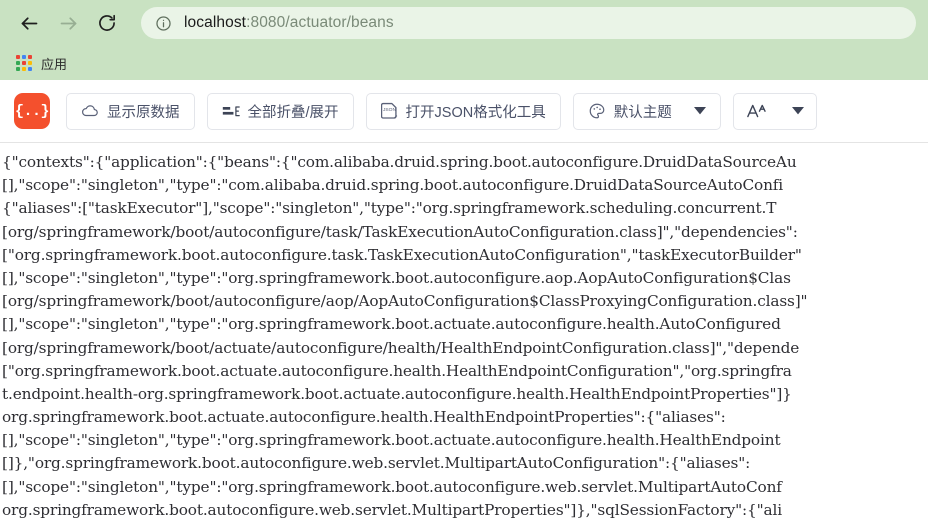 This screenshot has width=928, height=528. I want to click on show-raw-data-label: 显示原数据, so click(143, 112).